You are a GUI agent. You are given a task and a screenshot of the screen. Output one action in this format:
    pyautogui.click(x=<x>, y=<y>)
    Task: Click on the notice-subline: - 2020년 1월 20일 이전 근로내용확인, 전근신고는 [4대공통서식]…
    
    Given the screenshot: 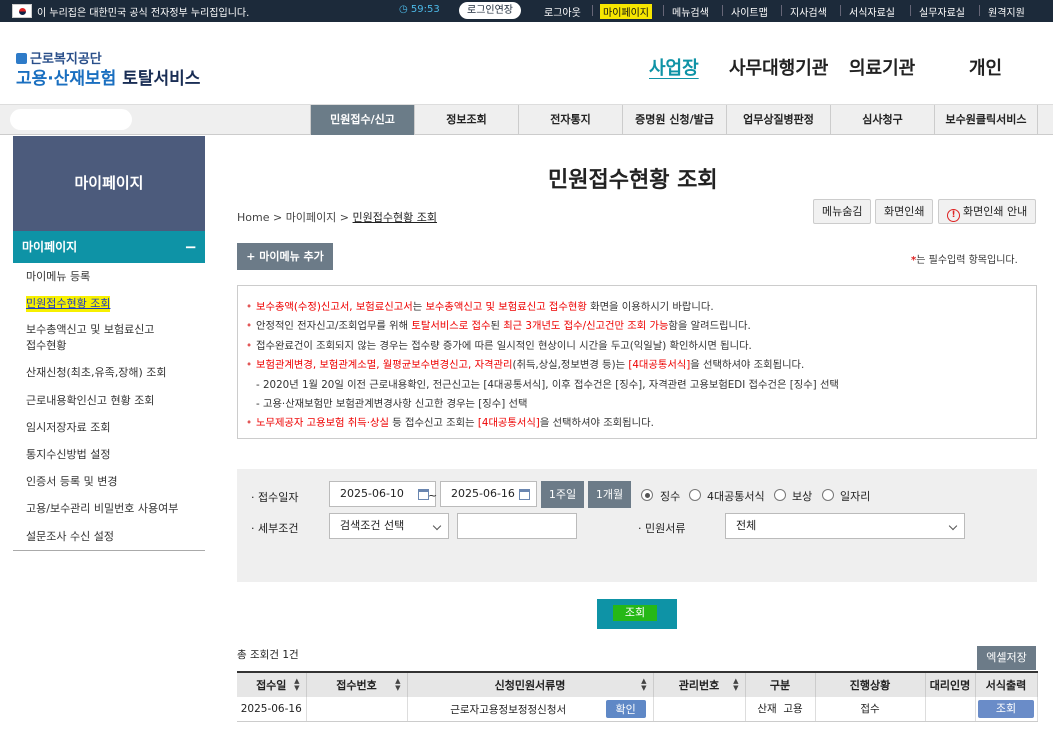 What is the action you would take?
    pyautogui.click(x=547, y=384)
    